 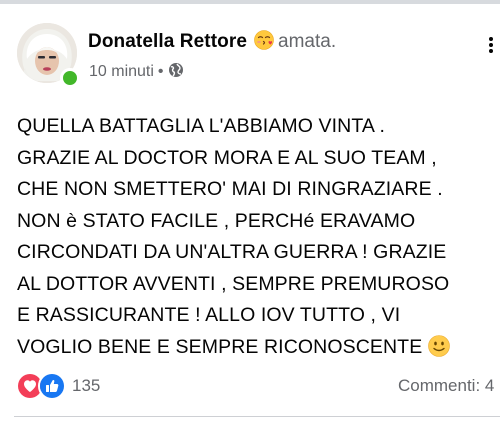 I want to click on post-line: GRAZIE AL DOCTOR MORA E AL SUO TEAM ,, so click(x=227, y=157).